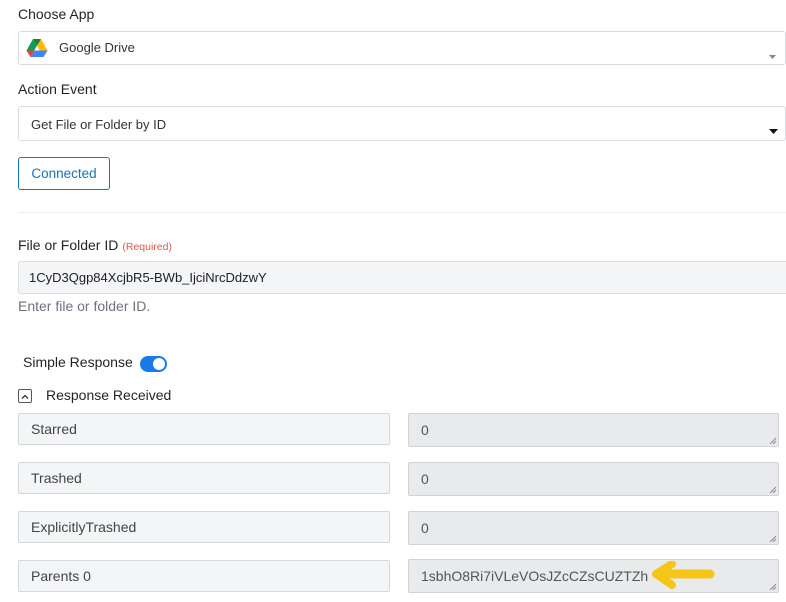 The image size is (786, 602). Describe the element at coordinates (68, 245) in the screenshot. I see `file-id-label-text: File or Folder ID` at that location.